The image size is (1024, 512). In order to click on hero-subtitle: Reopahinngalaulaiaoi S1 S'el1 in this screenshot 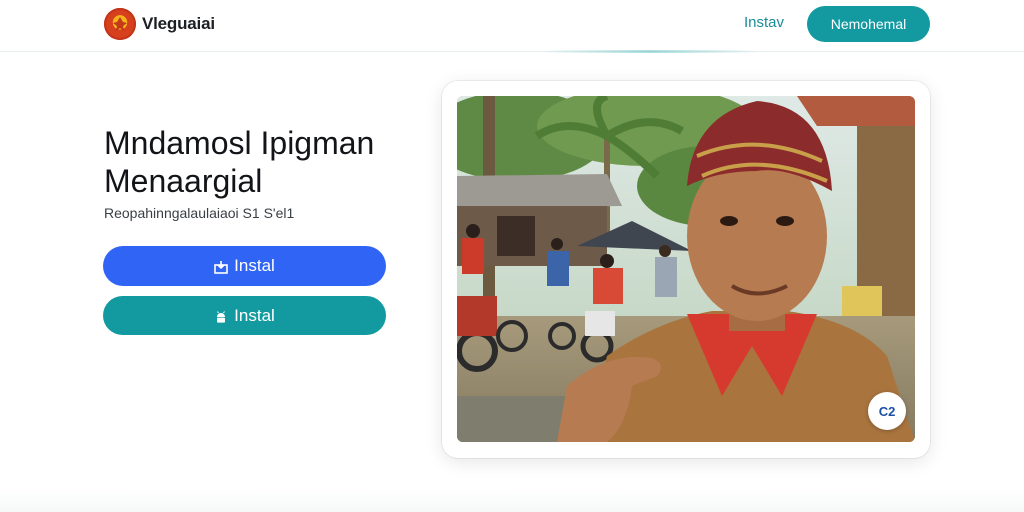, I will do `click(199, 213)`.